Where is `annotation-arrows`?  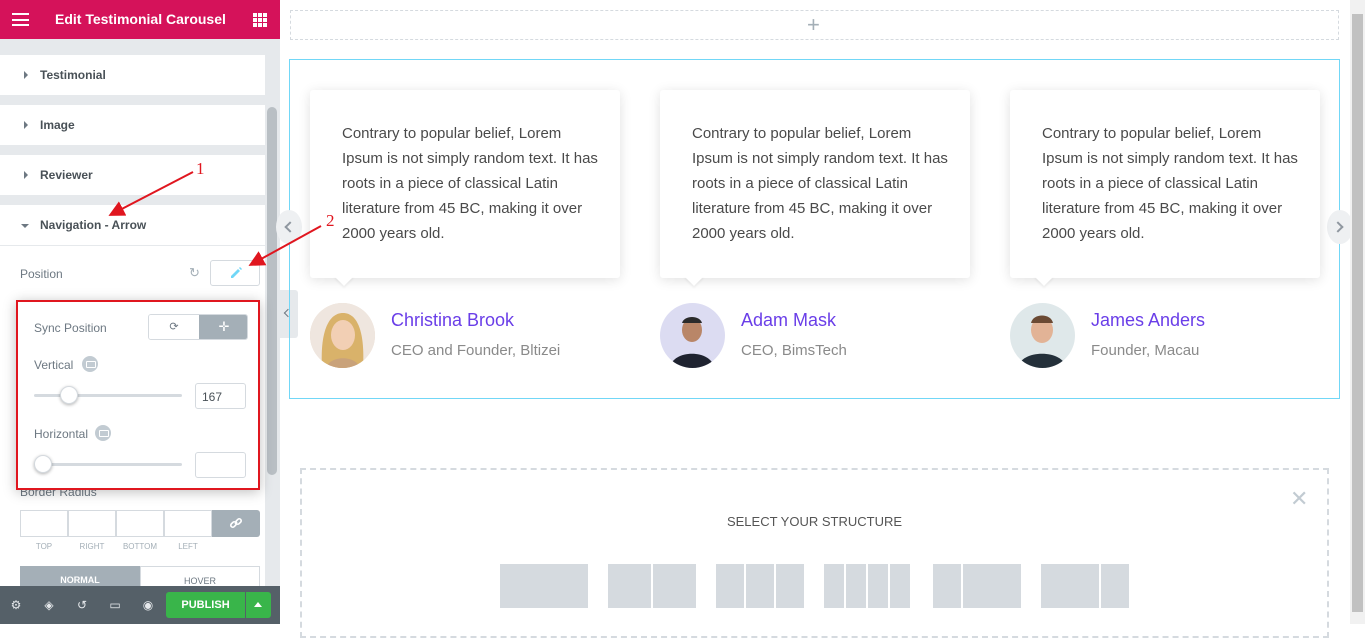 annotation-arrows is located at coordinates (215, 218).